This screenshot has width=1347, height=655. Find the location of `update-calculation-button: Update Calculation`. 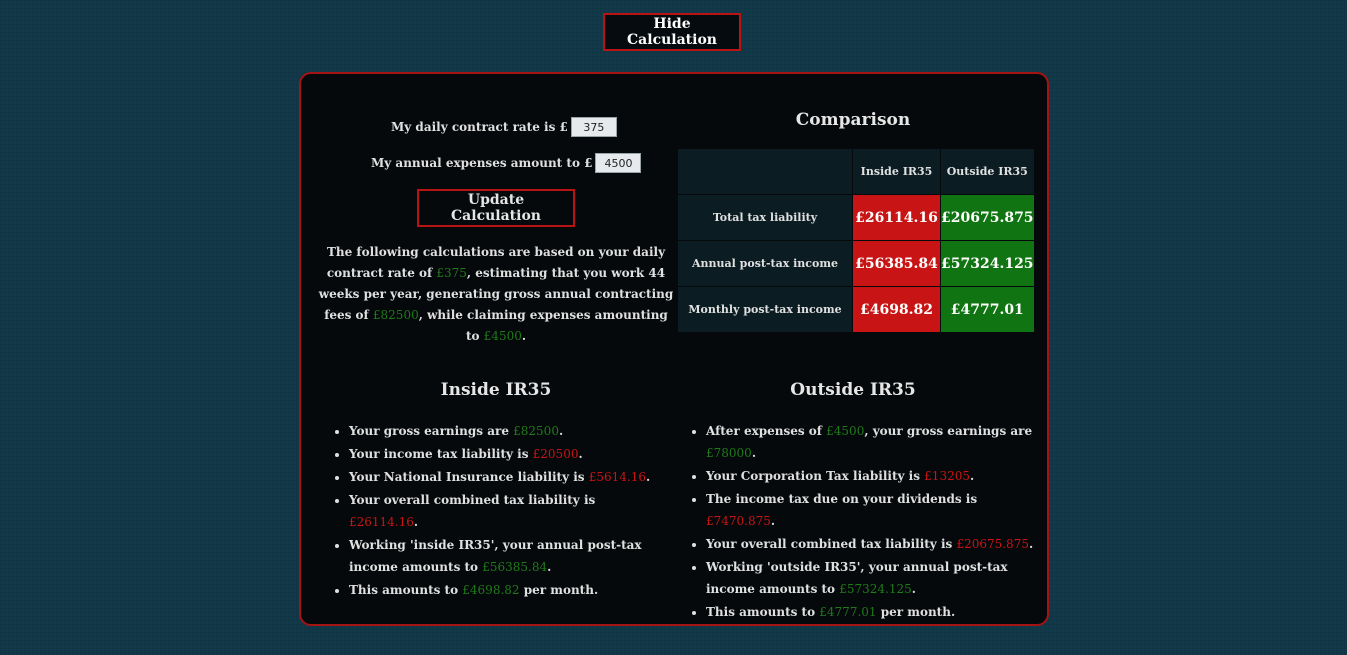

update-calculation-button: Update Calculation is located at coordinates (496, 208).